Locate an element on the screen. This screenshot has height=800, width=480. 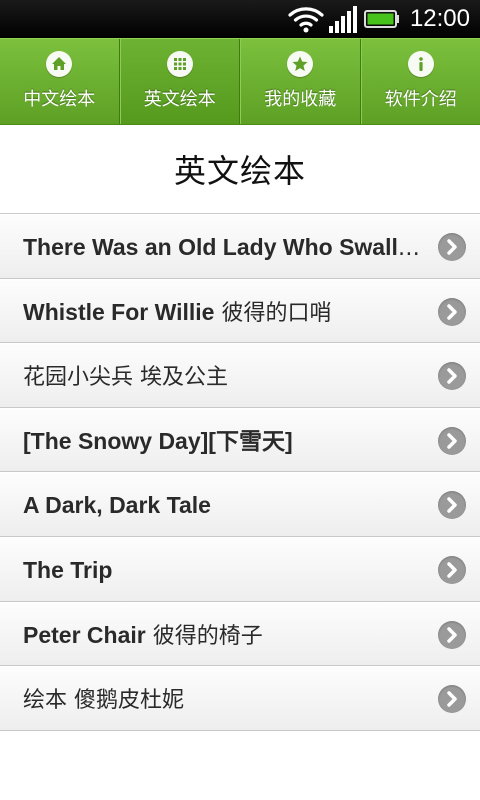
item-title-cn: 花园小尖兵 埃及公主 is located at coordinates (125, 378).